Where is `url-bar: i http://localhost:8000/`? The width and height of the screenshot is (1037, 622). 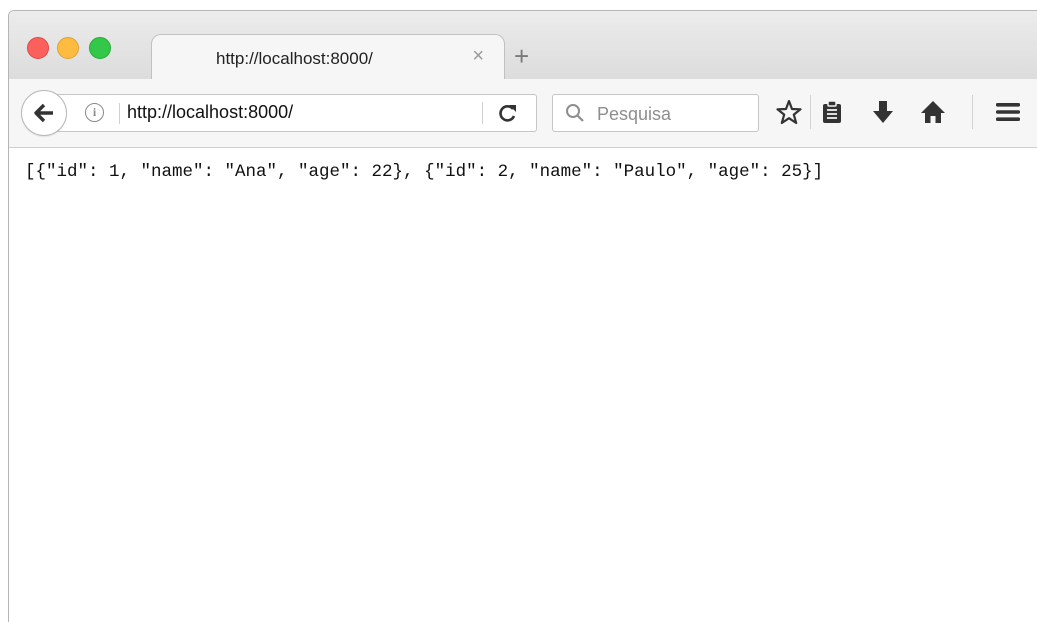 url-bar: i http://localhost:8000/ is located at coordinates (296, 113).